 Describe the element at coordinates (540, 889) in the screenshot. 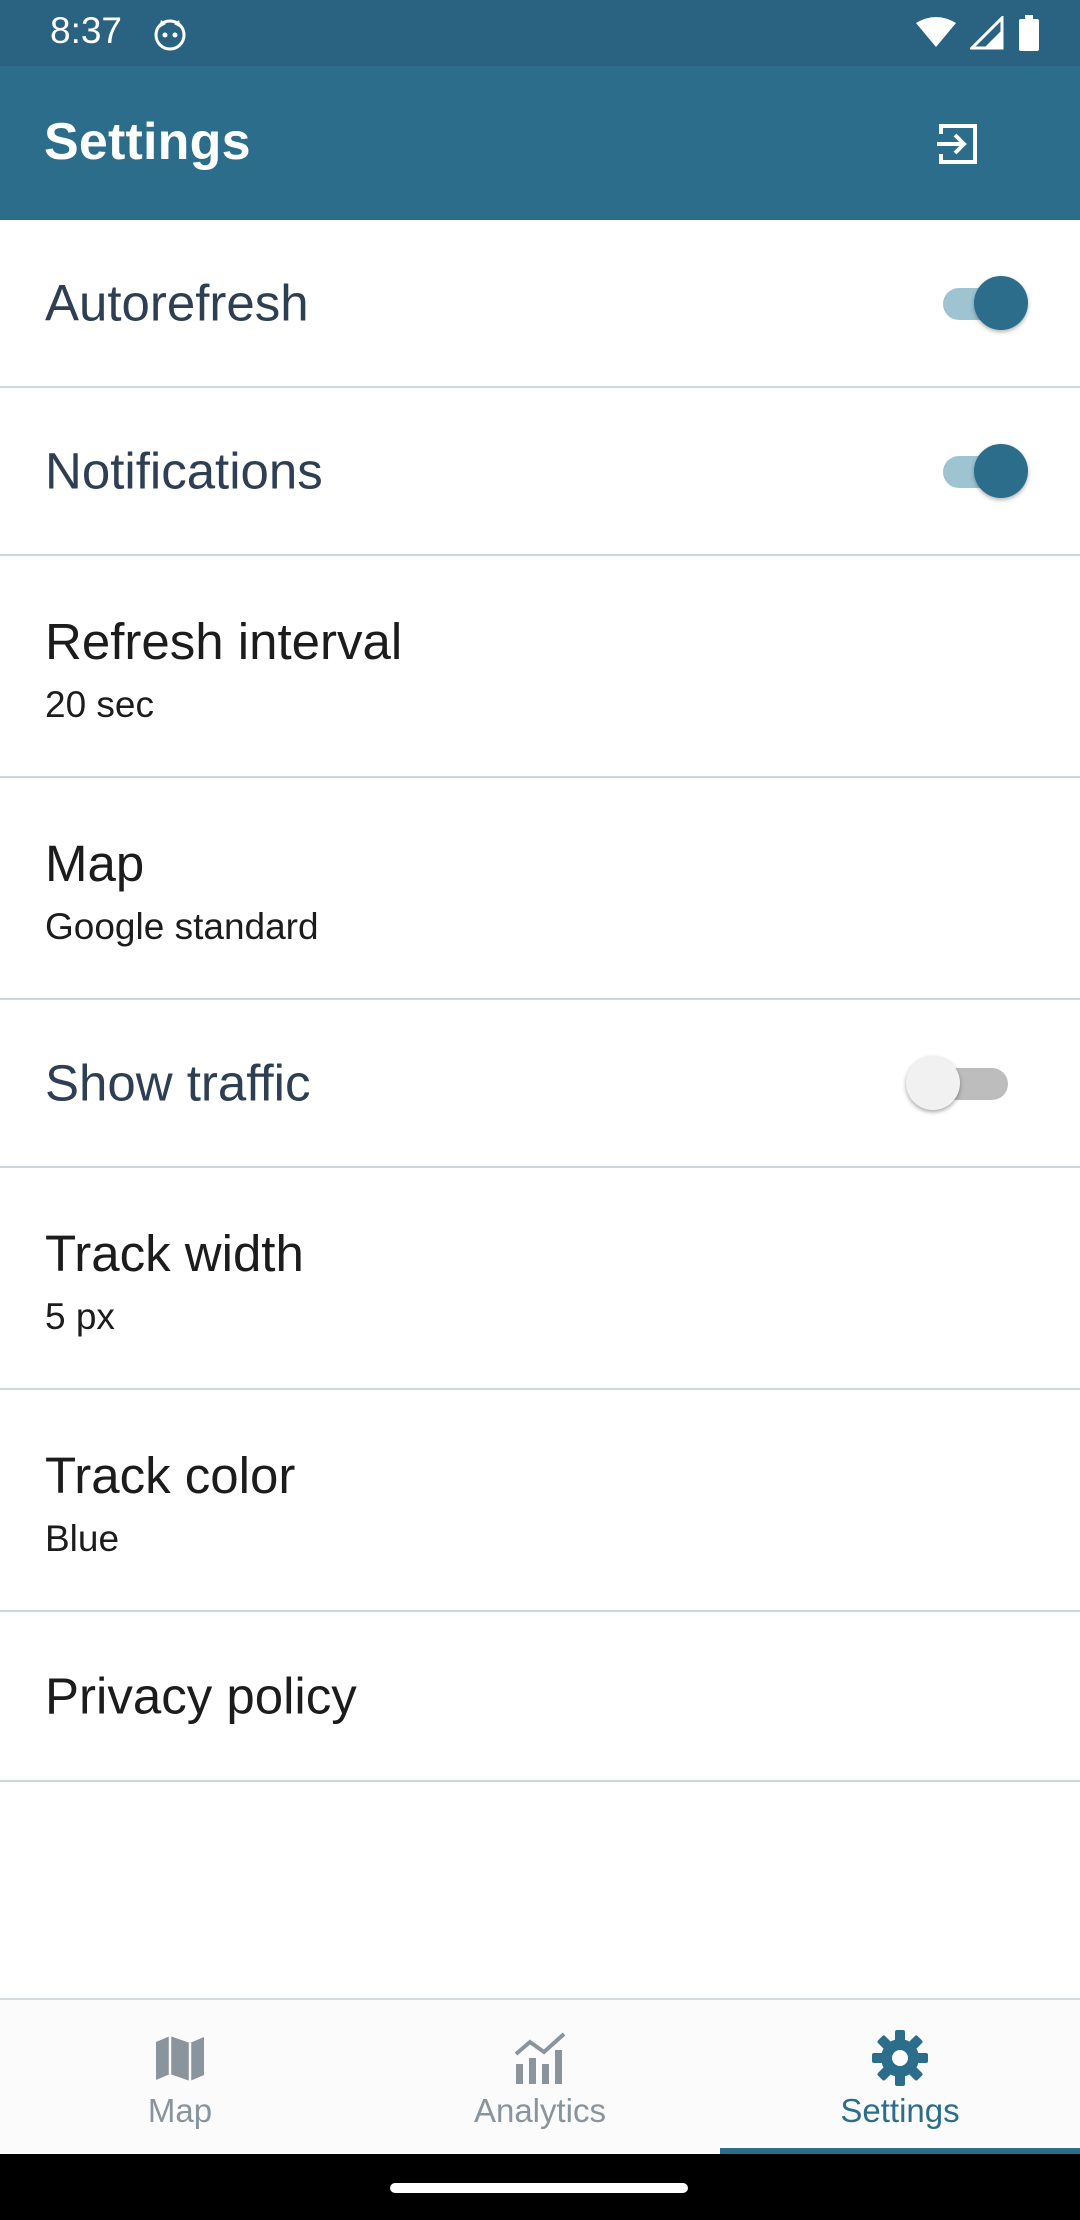

I see `setting-map: Map Google standard` at that location.